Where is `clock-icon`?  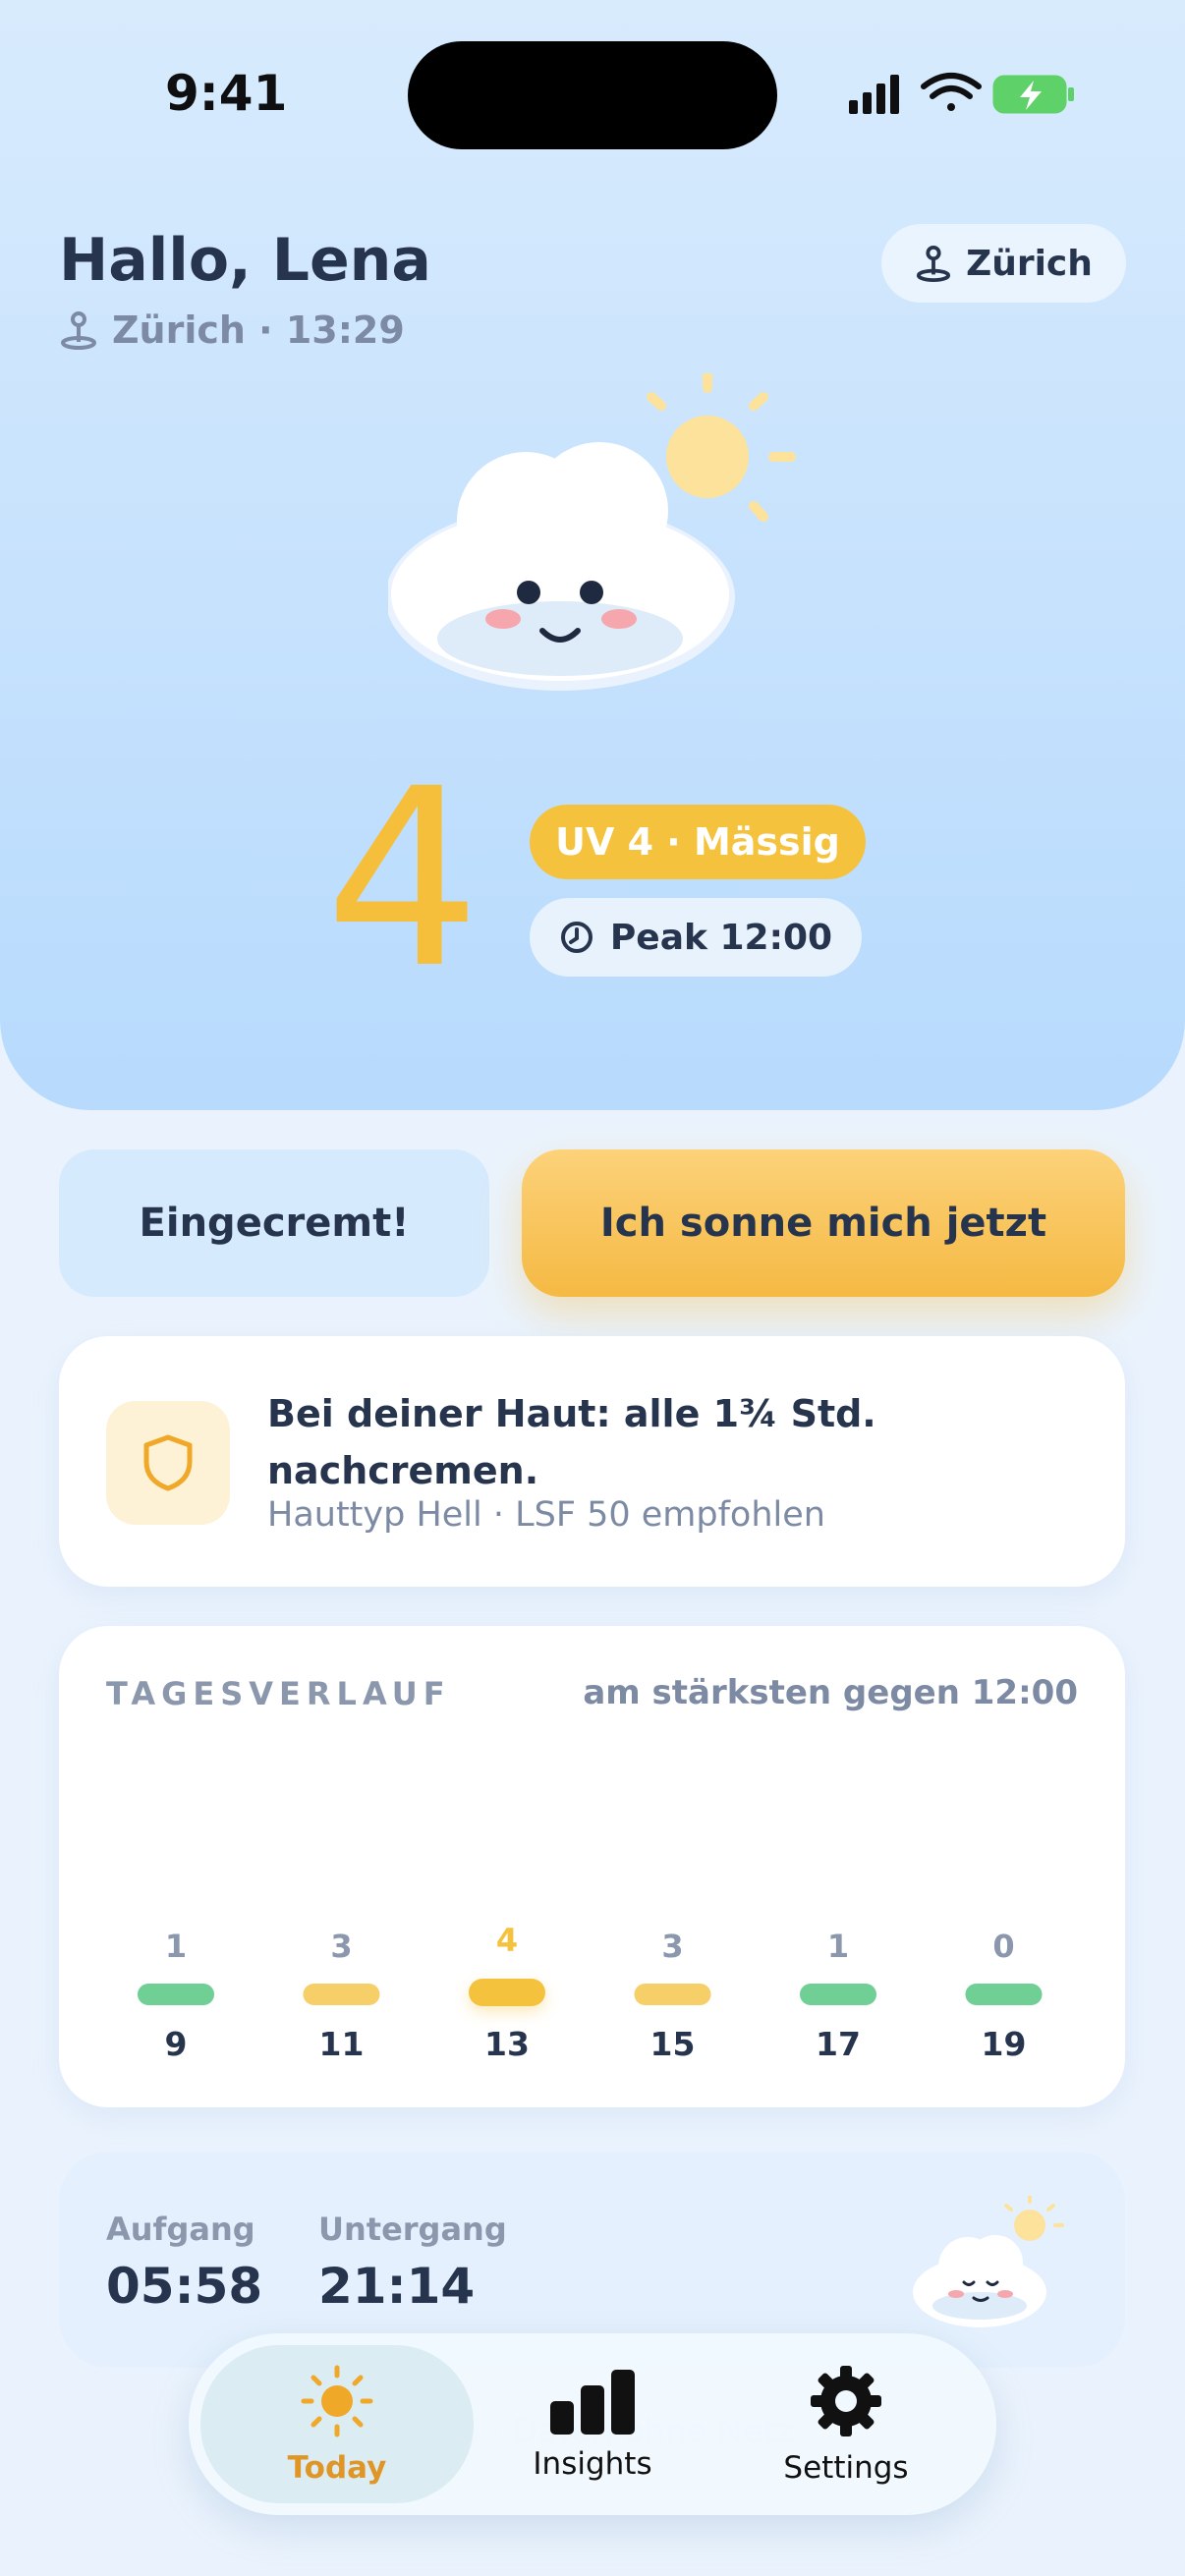 clock-icon is located at coordinates (576, 937).